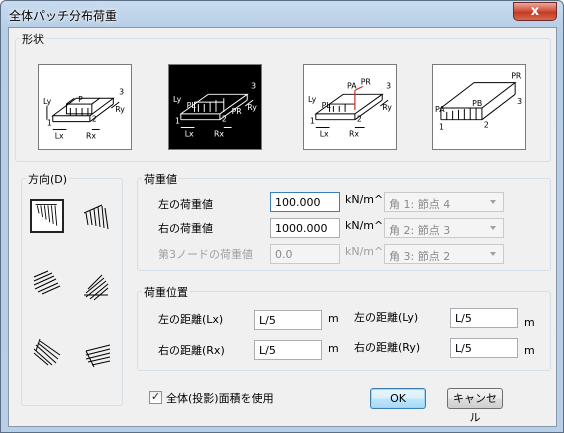 The image size is (564, 433). Describe the element at coordinates (305, 228) in the screenshot. I see `right-load-input: 1000.000` at that location.